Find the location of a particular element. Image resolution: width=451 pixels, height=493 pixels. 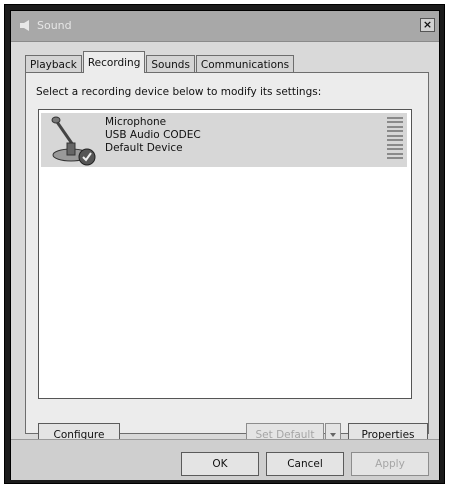

device-driver: USB Audio CODEC is located at coordinates (153, 135).